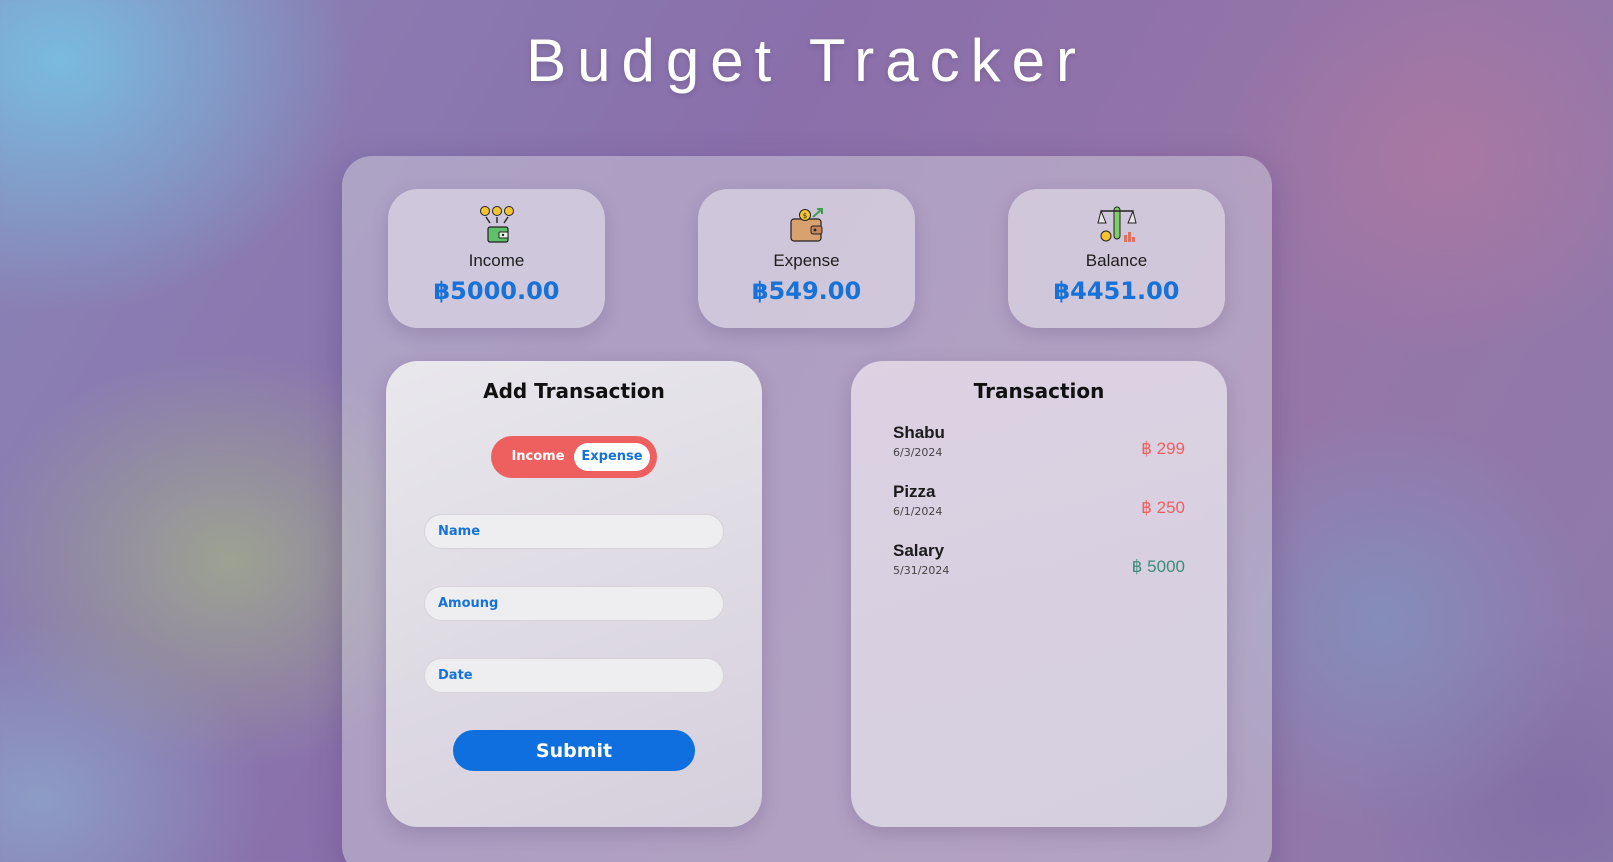  I want to click on transaction-name: Pizza, so click(914, 491).